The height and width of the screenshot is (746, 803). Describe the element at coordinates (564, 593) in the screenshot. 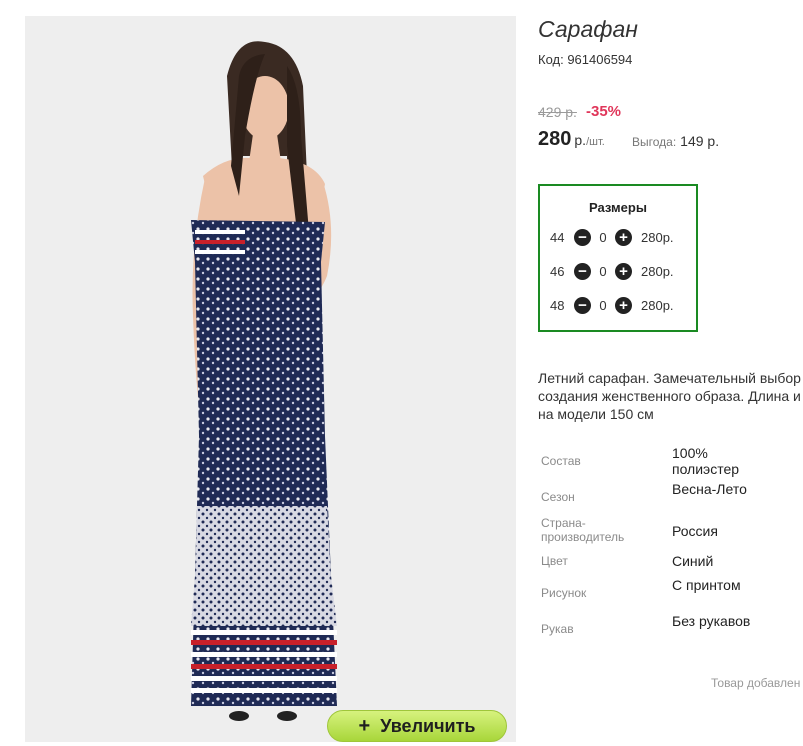

I see `attribute-label: Рисунок` at that location.